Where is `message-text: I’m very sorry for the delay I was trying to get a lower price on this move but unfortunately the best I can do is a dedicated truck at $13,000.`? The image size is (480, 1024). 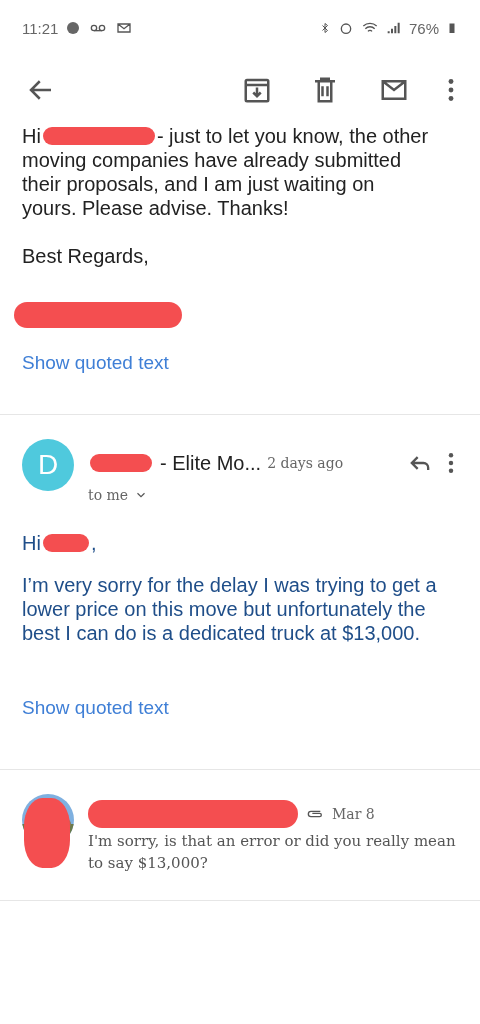
message-text: I’m very sorry for the delay I was trying to get a lower price on this move but unfortunately the best I can do is a dedicated truck at $13,000. is located at coordinates (230, 609).